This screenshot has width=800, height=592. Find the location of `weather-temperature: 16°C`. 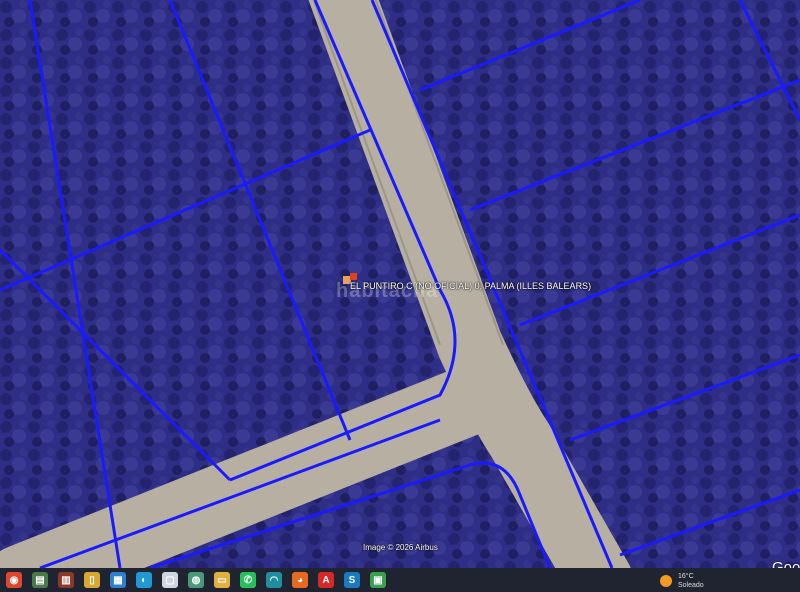

weather-temperature: 16°C is located at coordinates (686, 576).